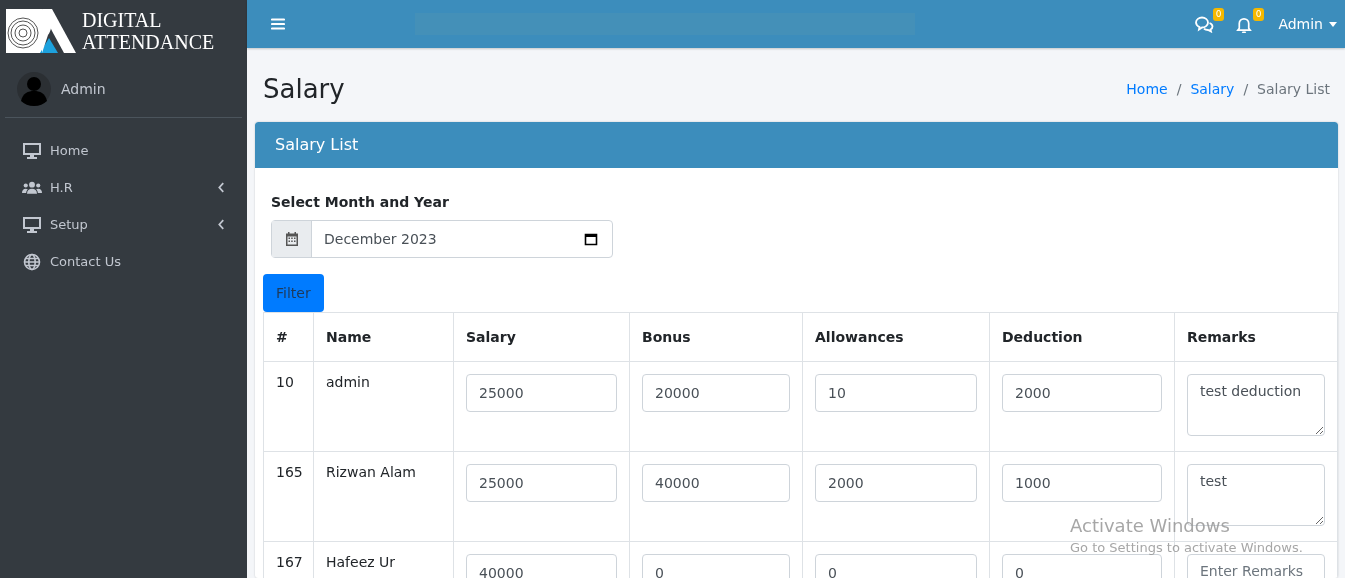  I want to click on table-cell: admin, so click(383, 406).